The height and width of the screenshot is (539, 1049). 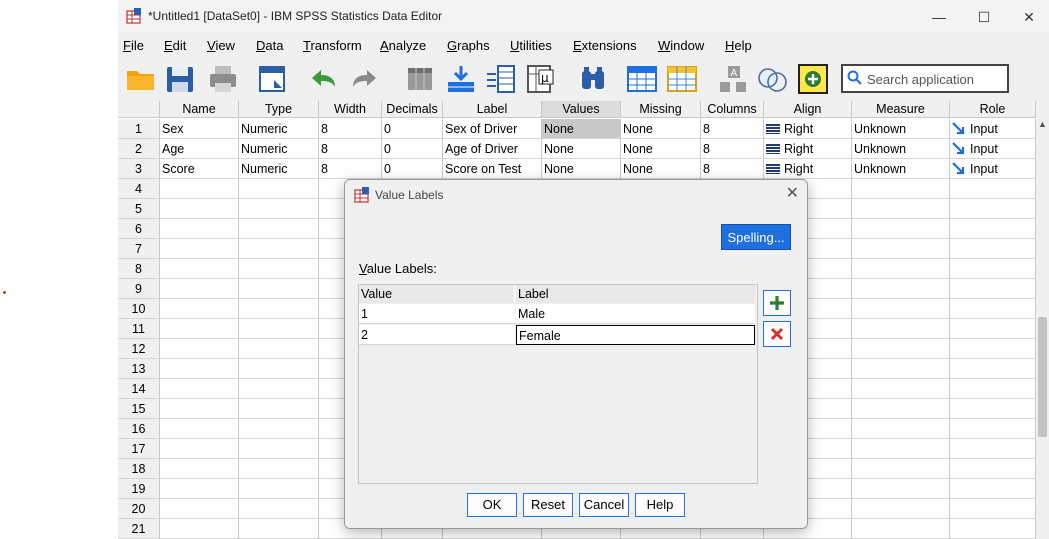 What do you see at coordinates (139, 469) in the screenshot?
I see `row-number: 18` at bounding box center [139, 469].